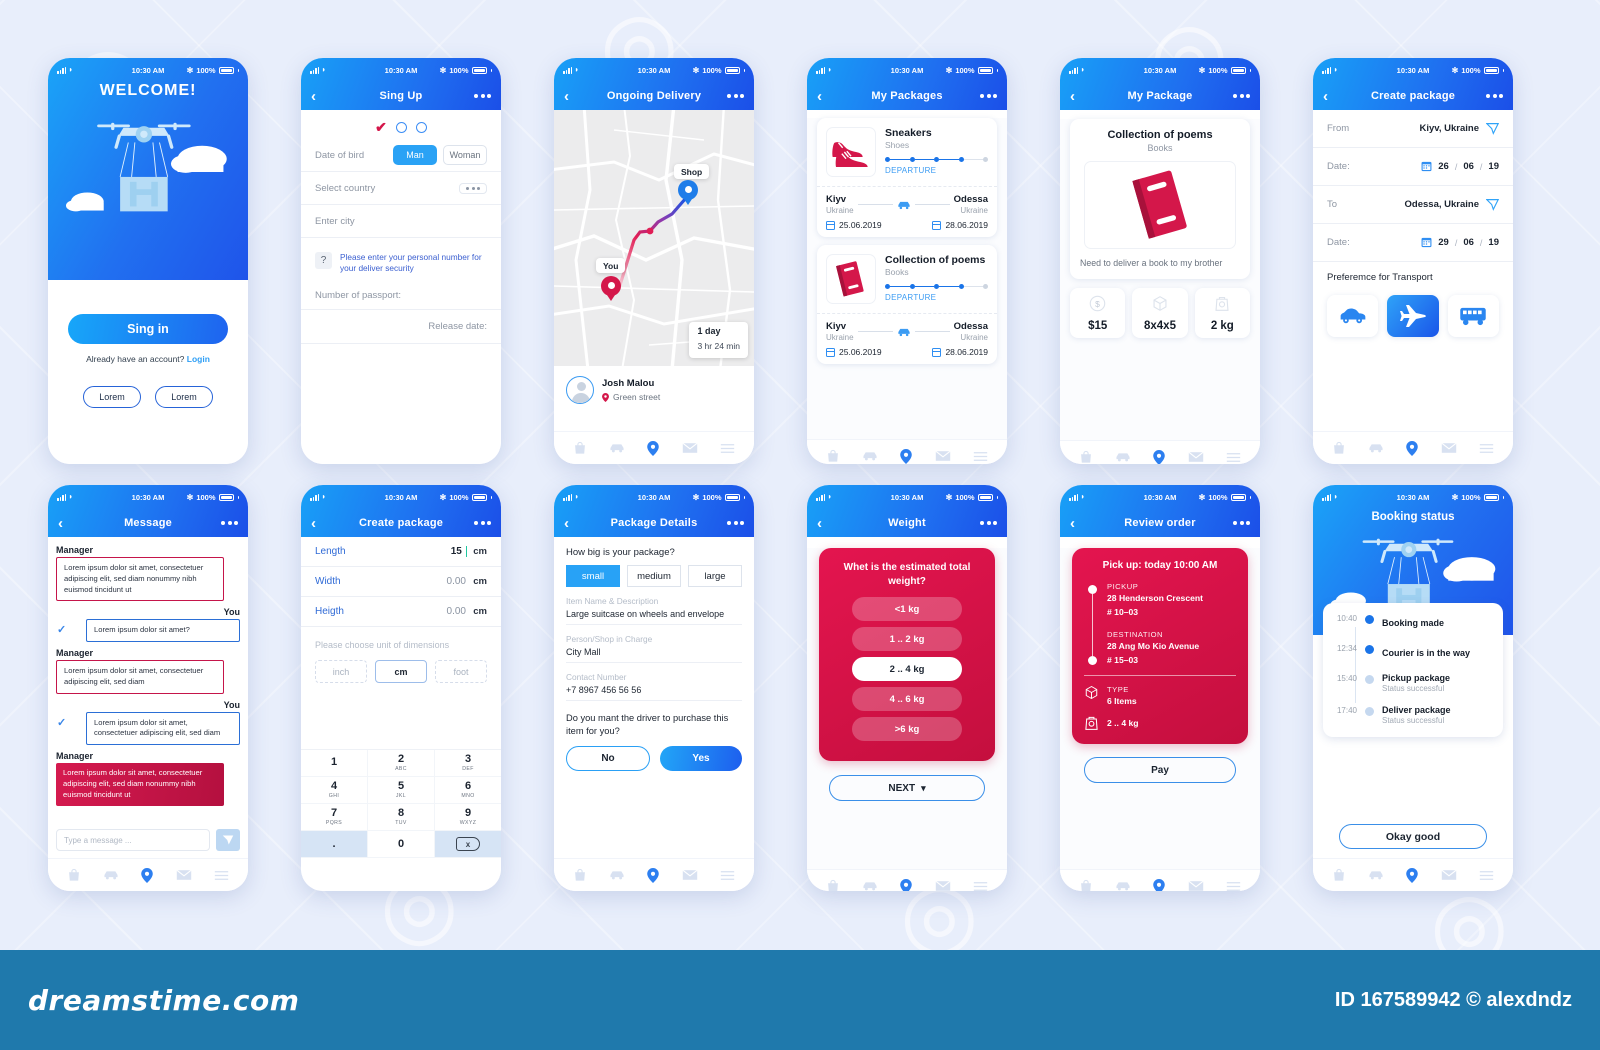 Image resolution: width=1600 pixels, height=1050 pixels. Describe the element at coordinates (341, 671) in the screenshot. I see `unit-inch-button: inch` at that location.